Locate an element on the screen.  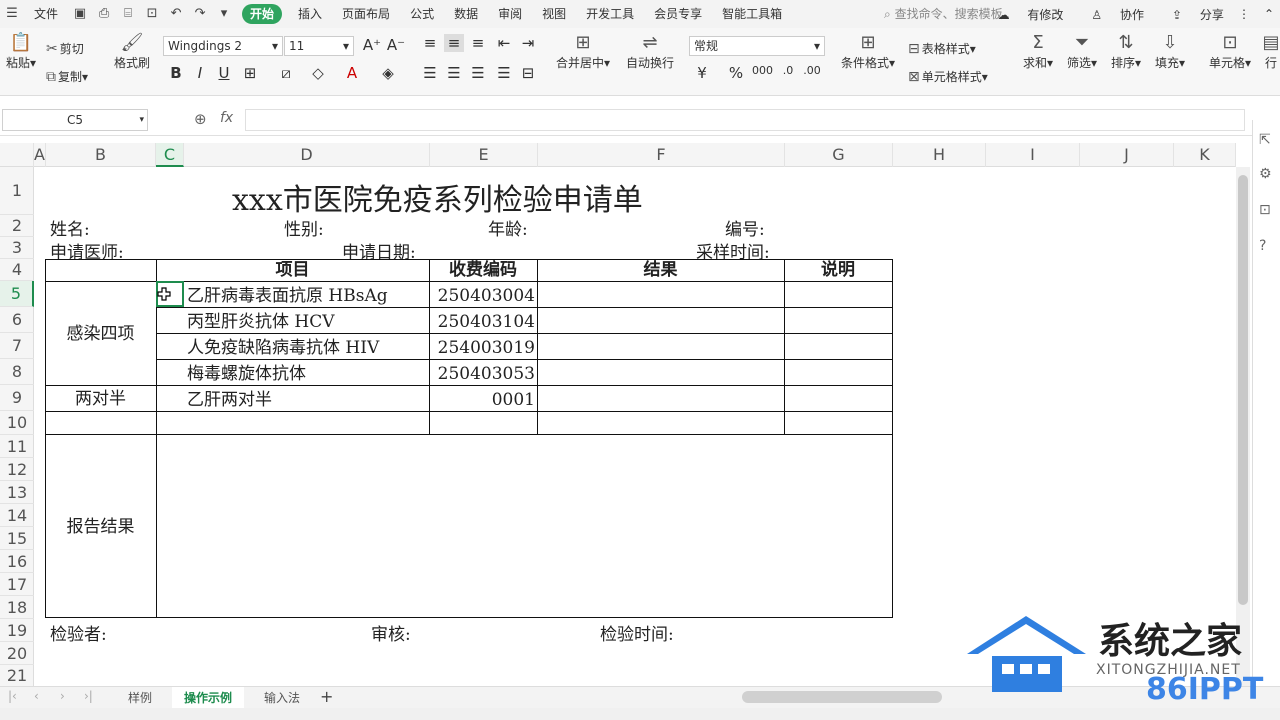
underline-icon: U is located at coordinates (224, 73).